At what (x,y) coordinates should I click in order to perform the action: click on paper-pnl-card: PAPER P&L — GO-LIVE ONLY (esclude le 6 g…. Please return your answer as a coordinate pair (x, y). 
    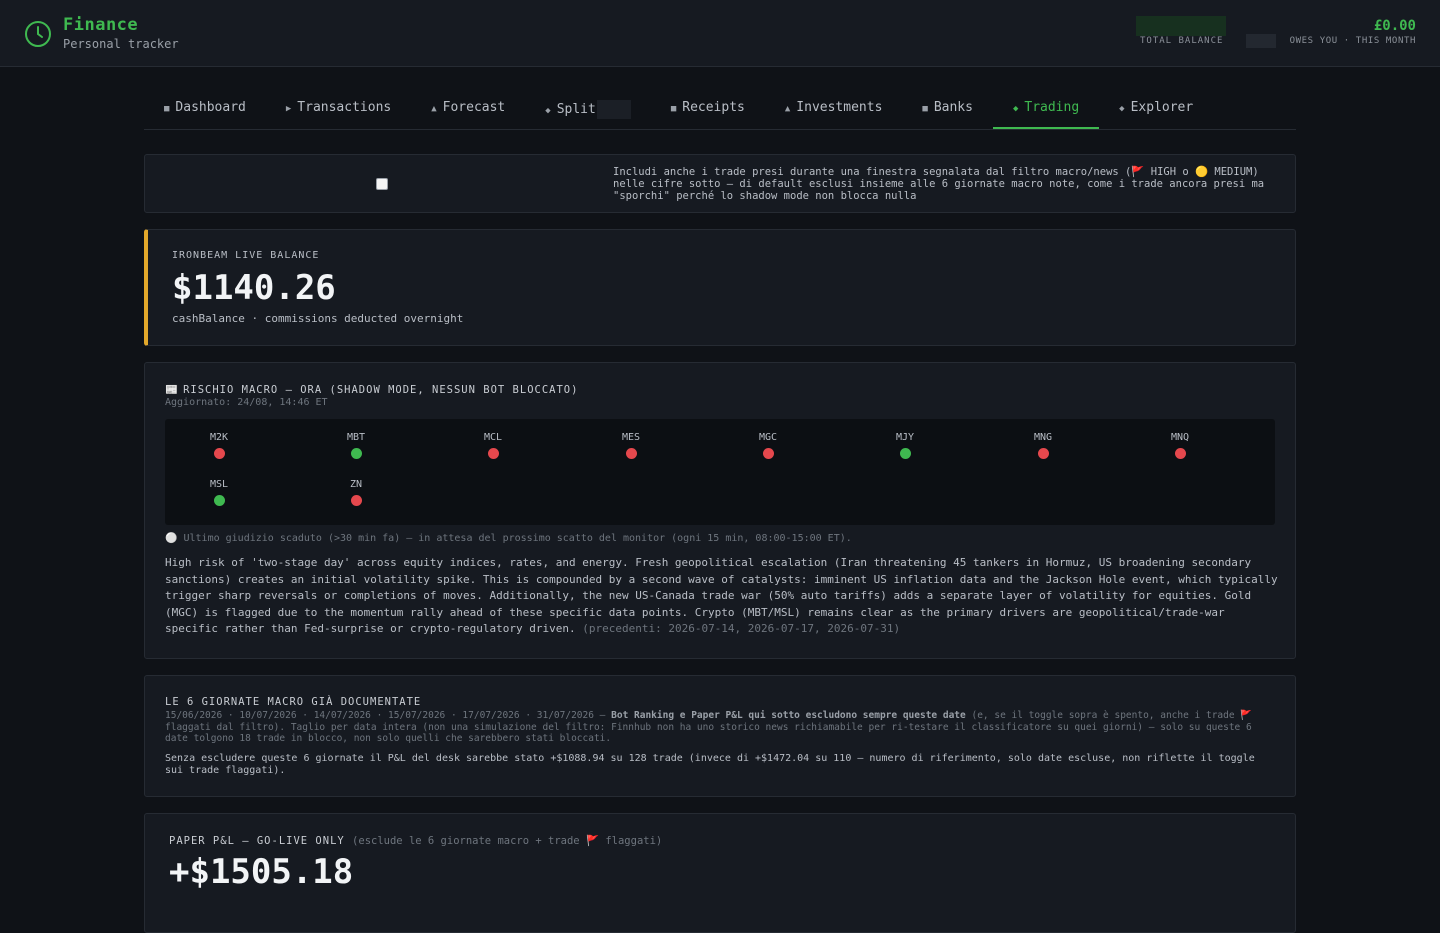
    Looking at the image, I should click on (720, 873).